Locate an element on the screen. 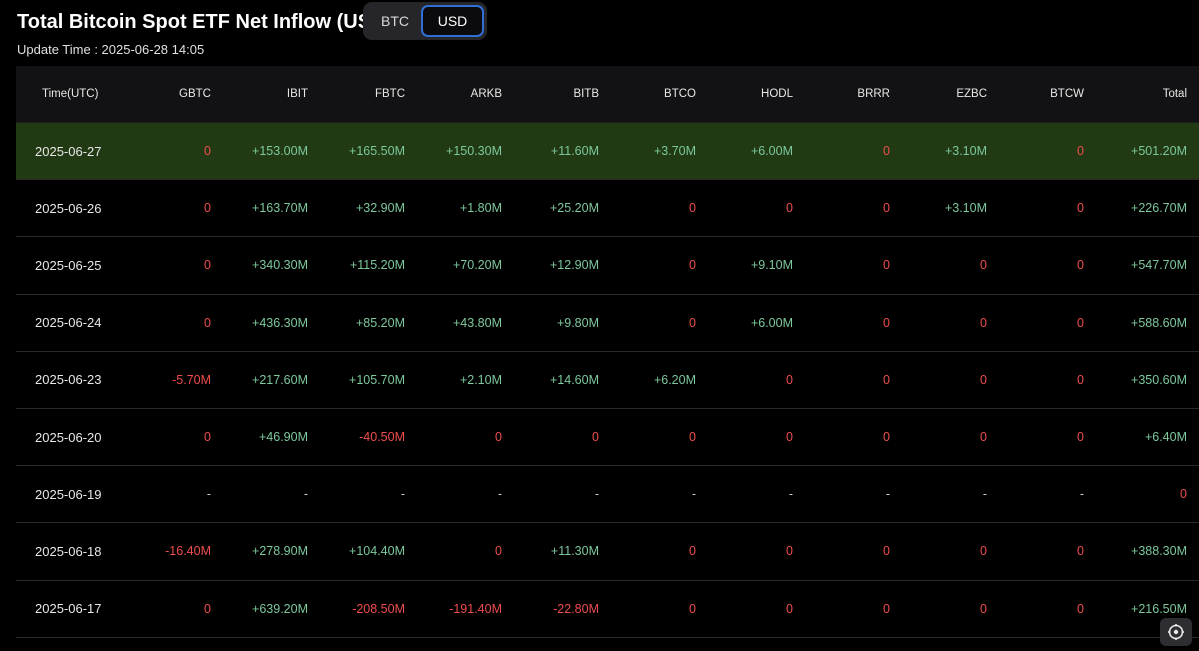  cell-fbtc: +115.20M is located at coordinates (377, 265).